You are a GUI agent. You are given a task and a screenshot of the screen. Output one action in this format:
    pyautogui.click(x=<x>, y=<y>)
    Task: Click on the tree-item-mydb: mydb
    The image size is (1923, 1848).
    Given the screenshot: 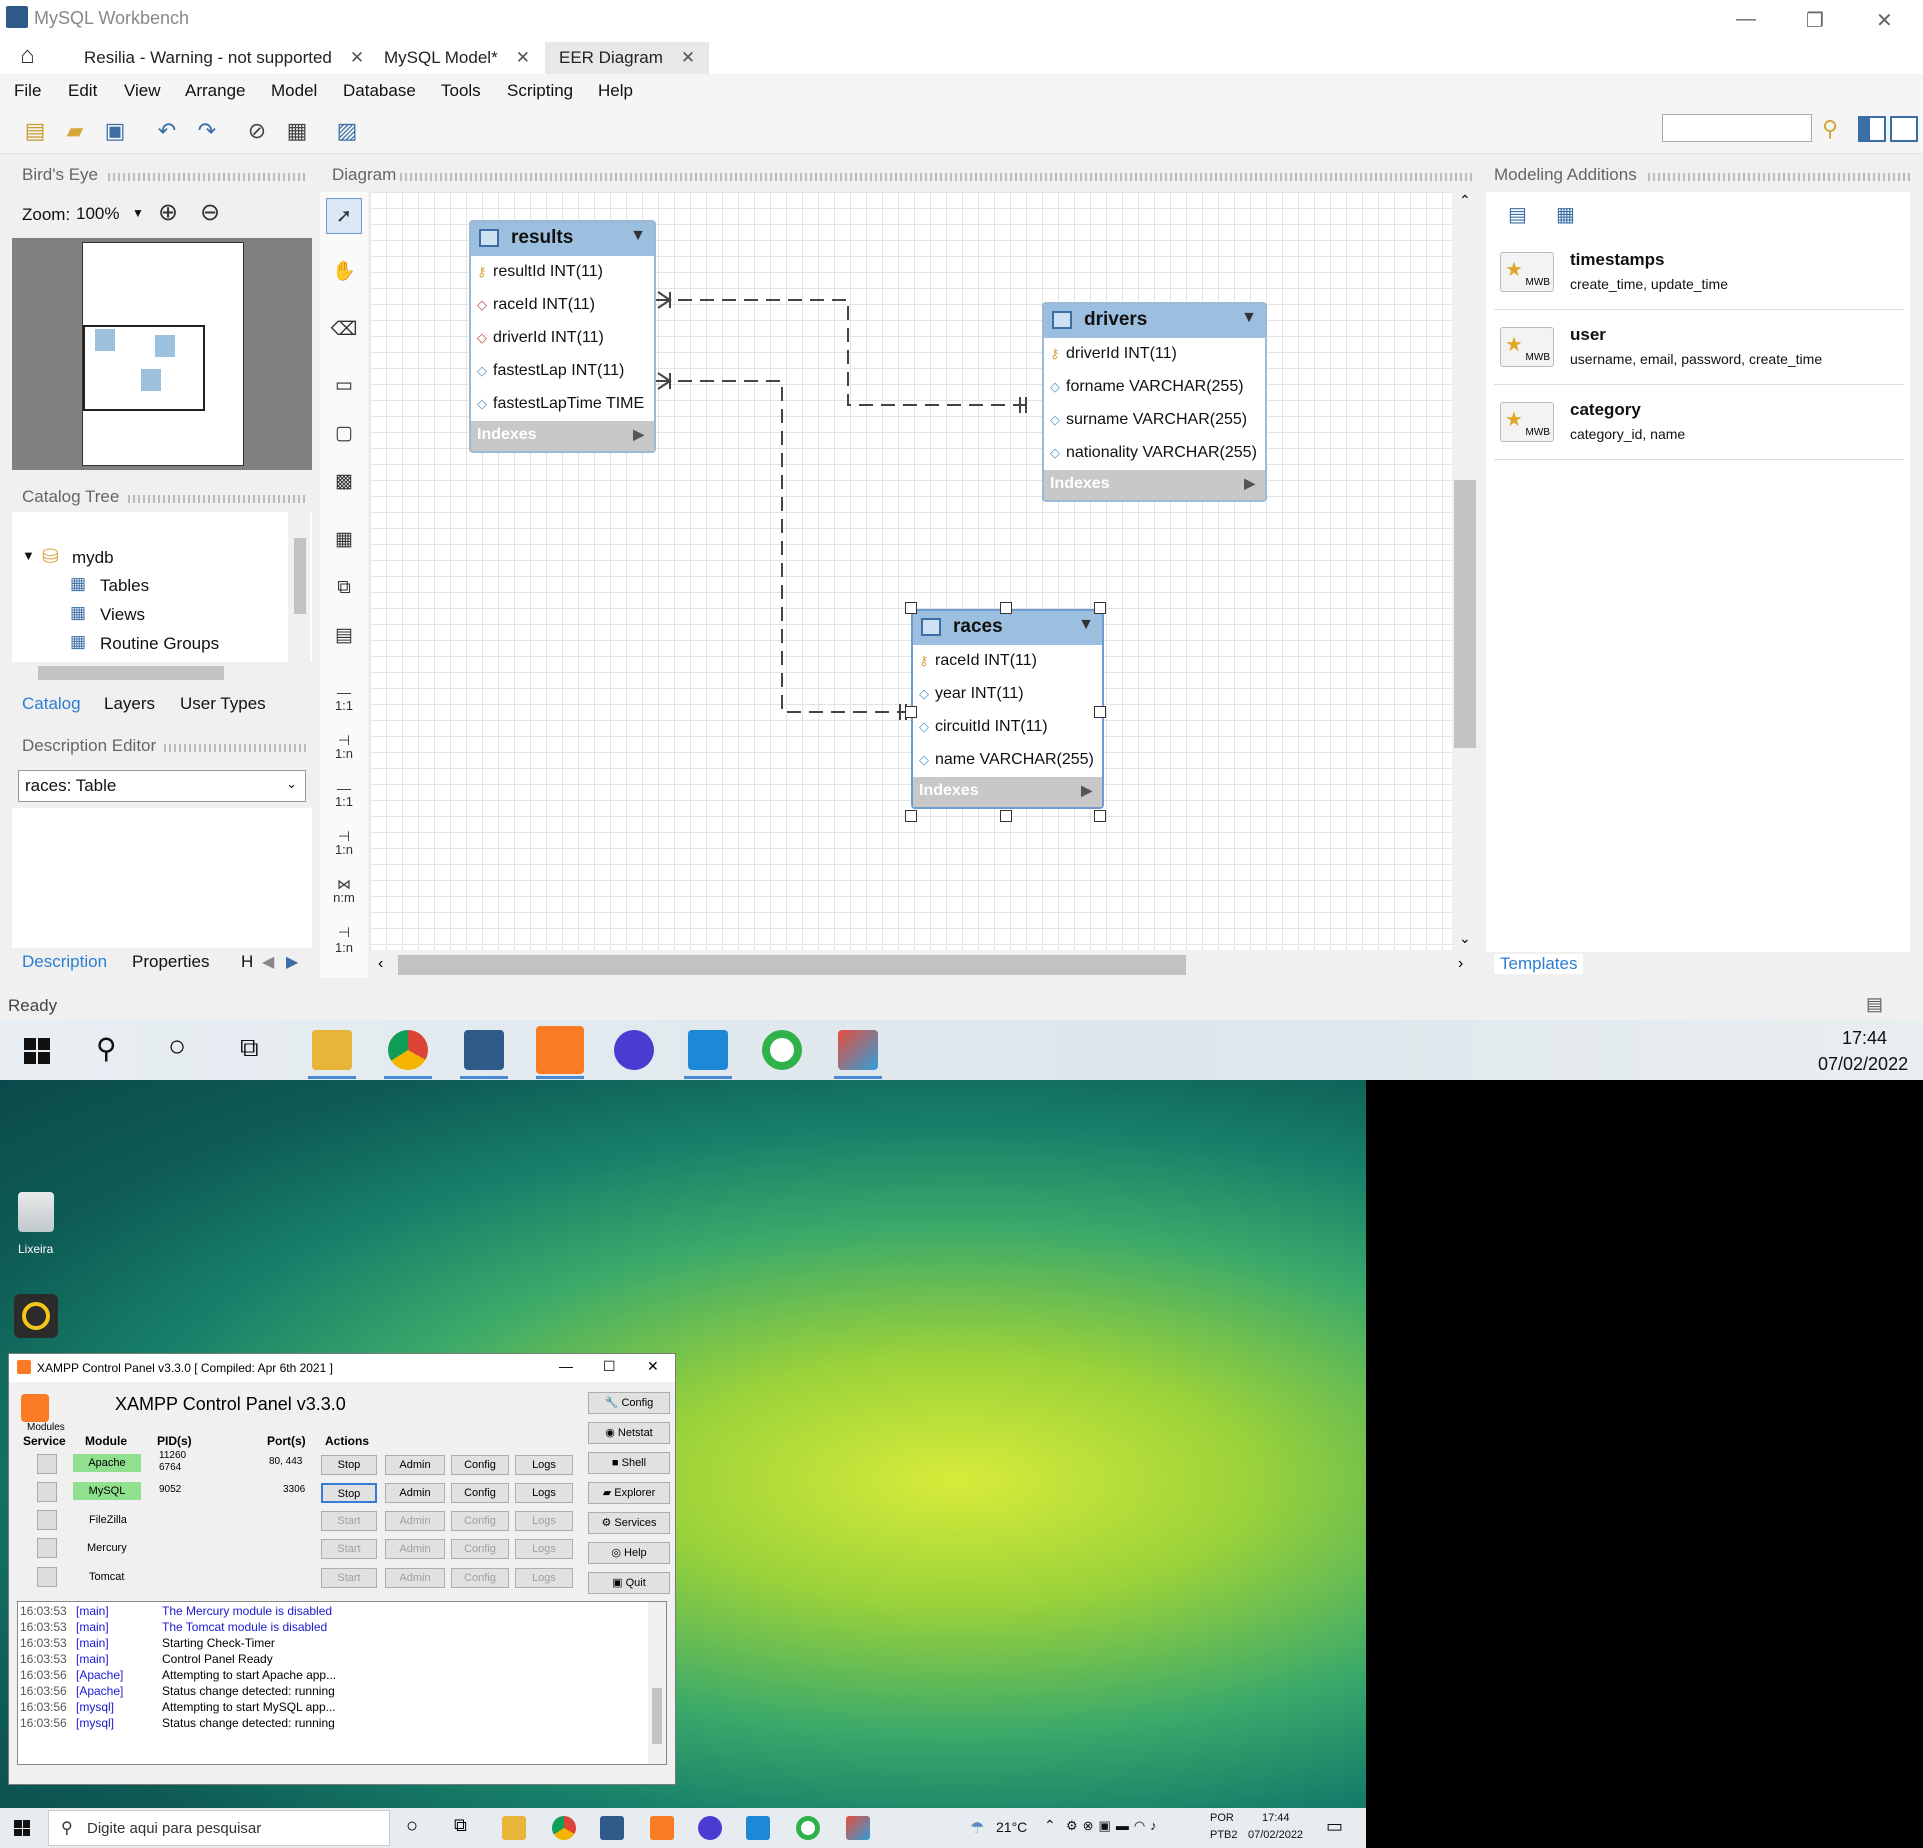 What is the action you would take?
    pyautogui.click(x=93, y=558)
    